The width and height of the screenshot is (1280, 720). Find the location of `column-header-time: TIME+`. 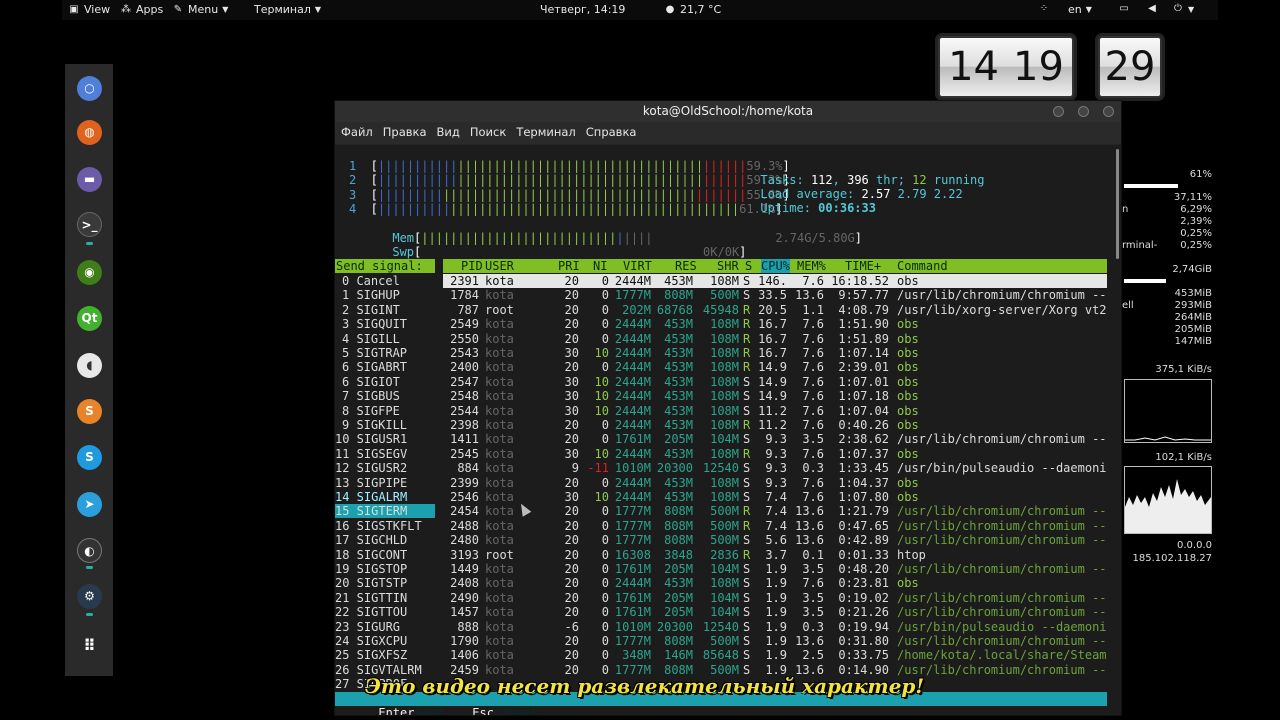

column-header-time: TIME+ is located at coordinates (863, 266).